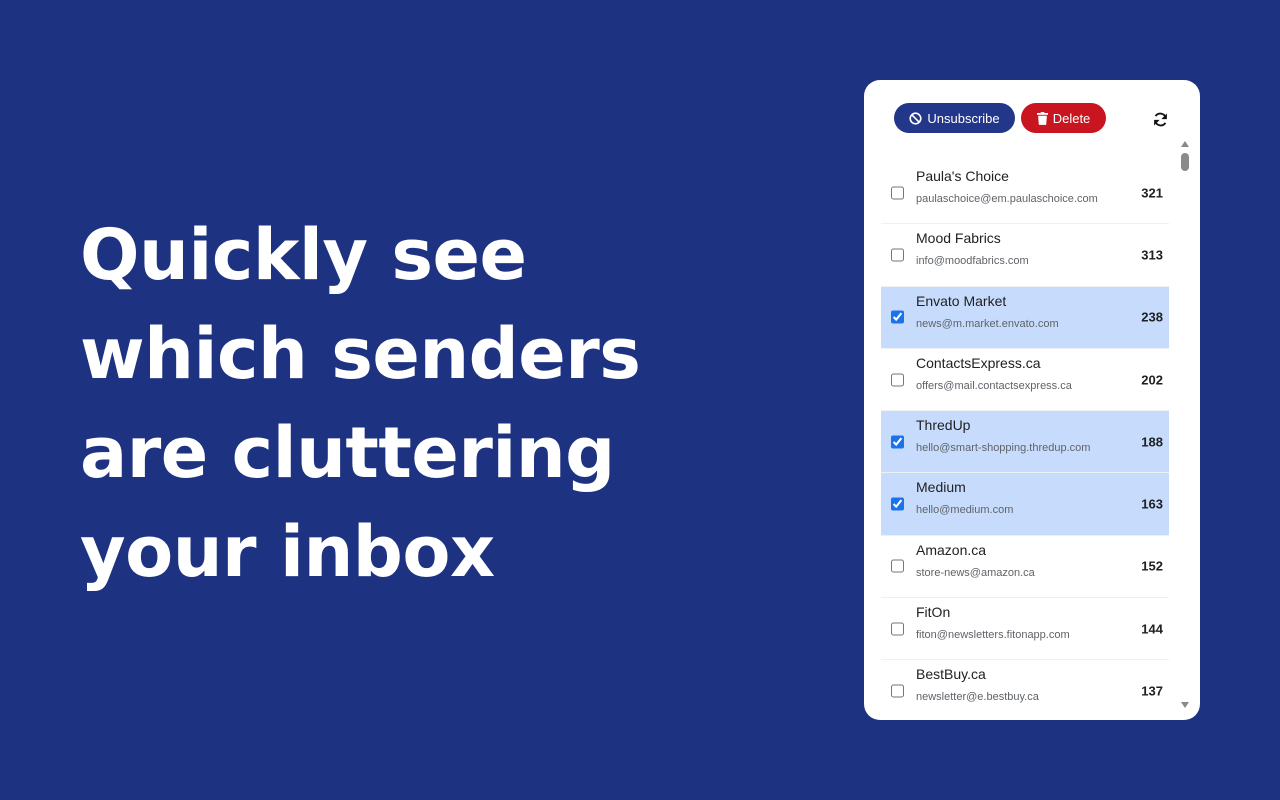 The height and width of the screenshot is (800, 1280). I want to click on unsubscribe-button: Unsubscribe, so click(954, 118).